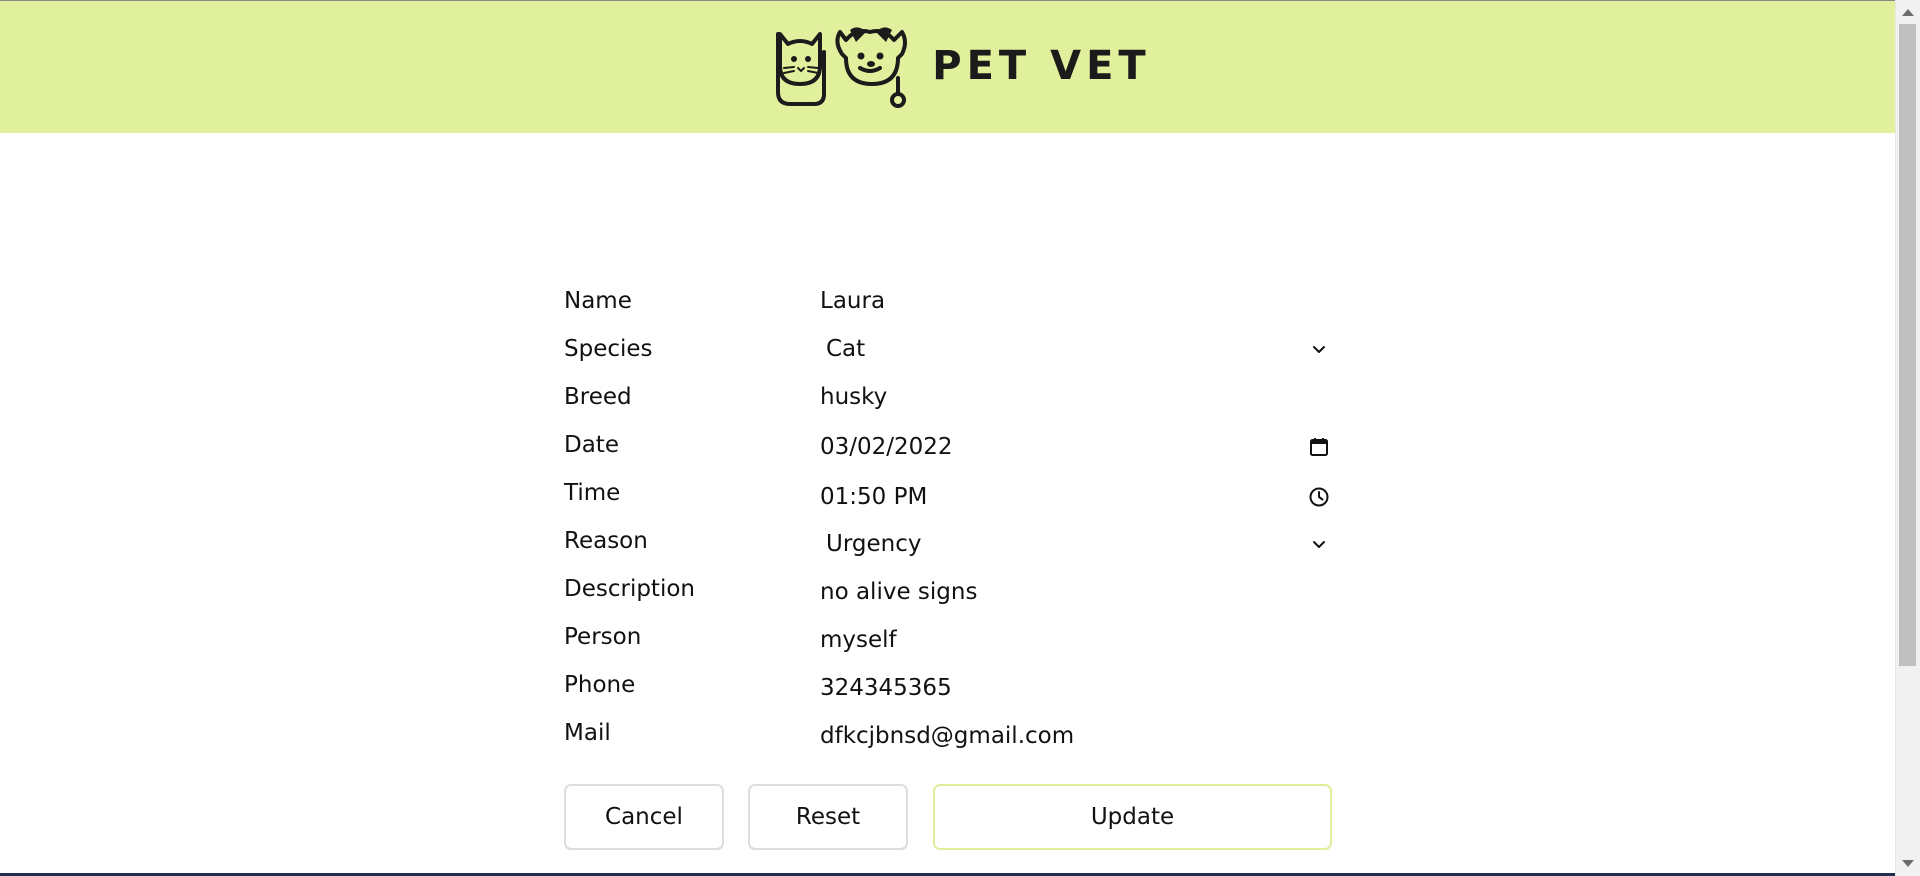 The width and height of the screenshot is (1920, 876). Describe the element at coordinates (598, 397) in the screenshot. I see `breed-label: Breed` at that location.